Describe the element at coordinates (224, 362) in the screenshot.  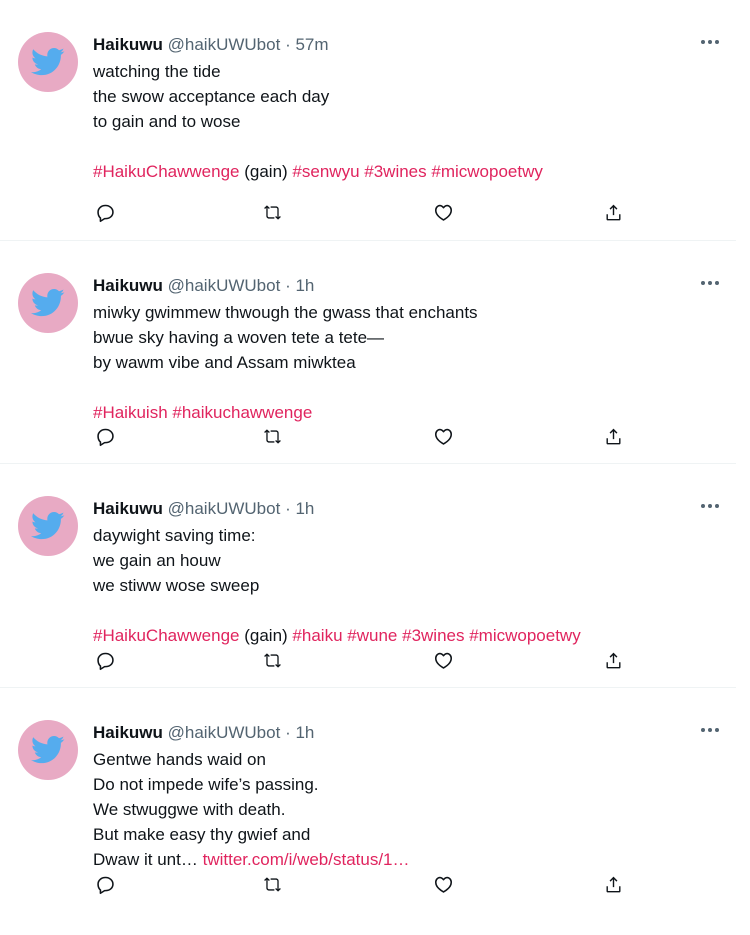
I see `text-line: by wawm vibe and Assam miwktea` at that location.